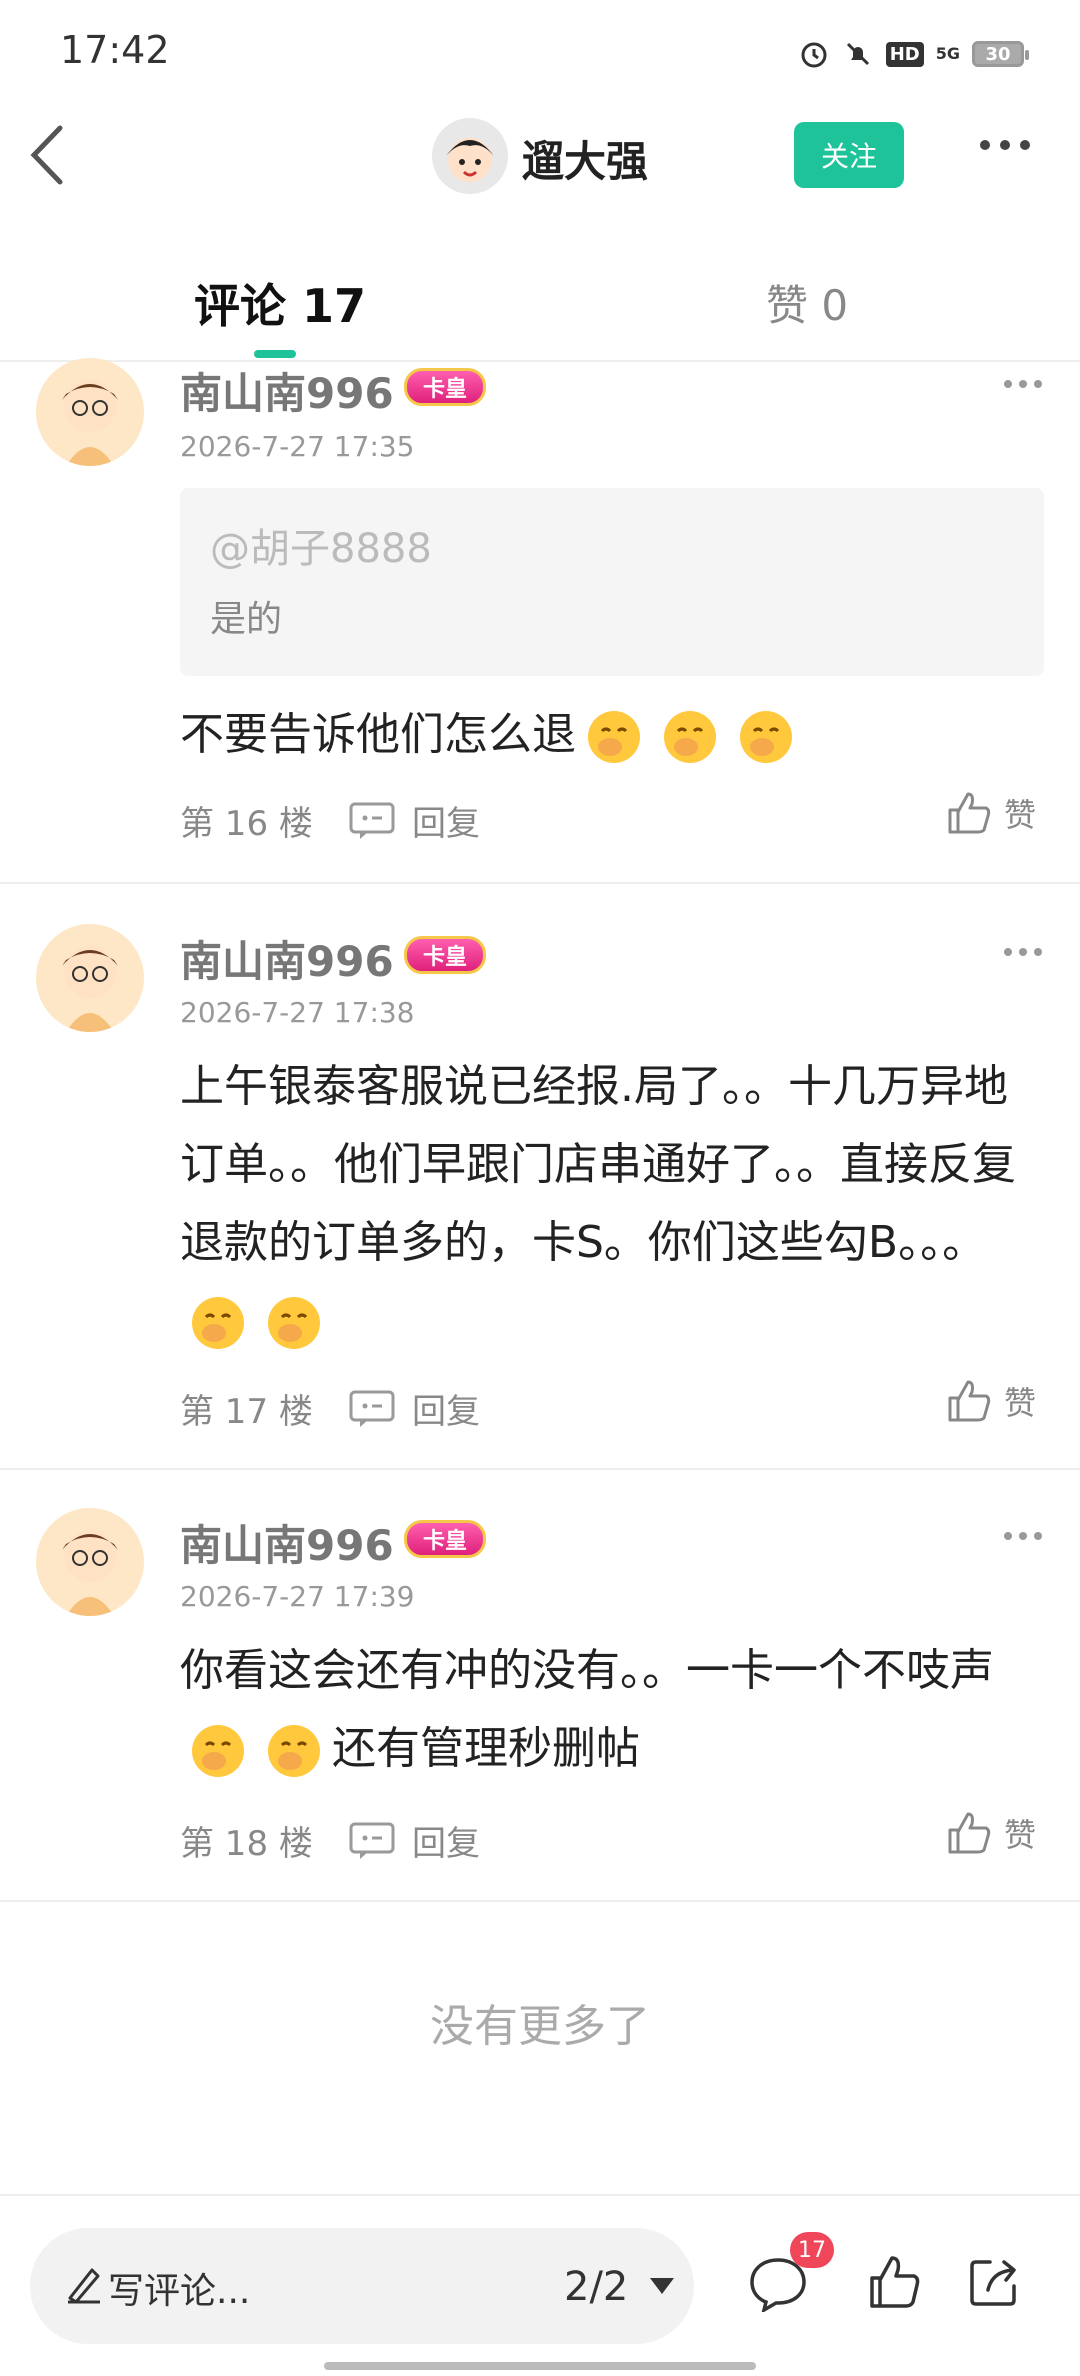 The image size is (1080, 2376). I want to click on floor-number: 第 17 楼, so click(246, 1412).